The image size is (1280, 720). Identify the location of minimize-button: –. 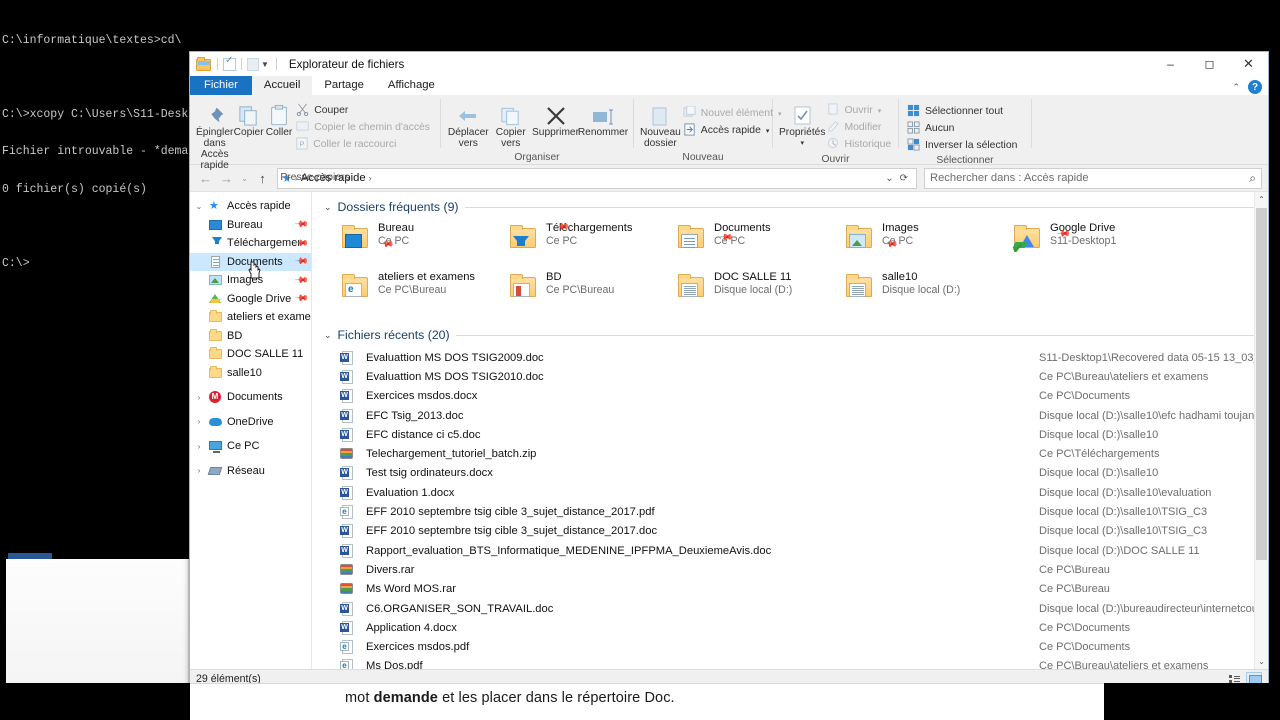
(1170, 64).